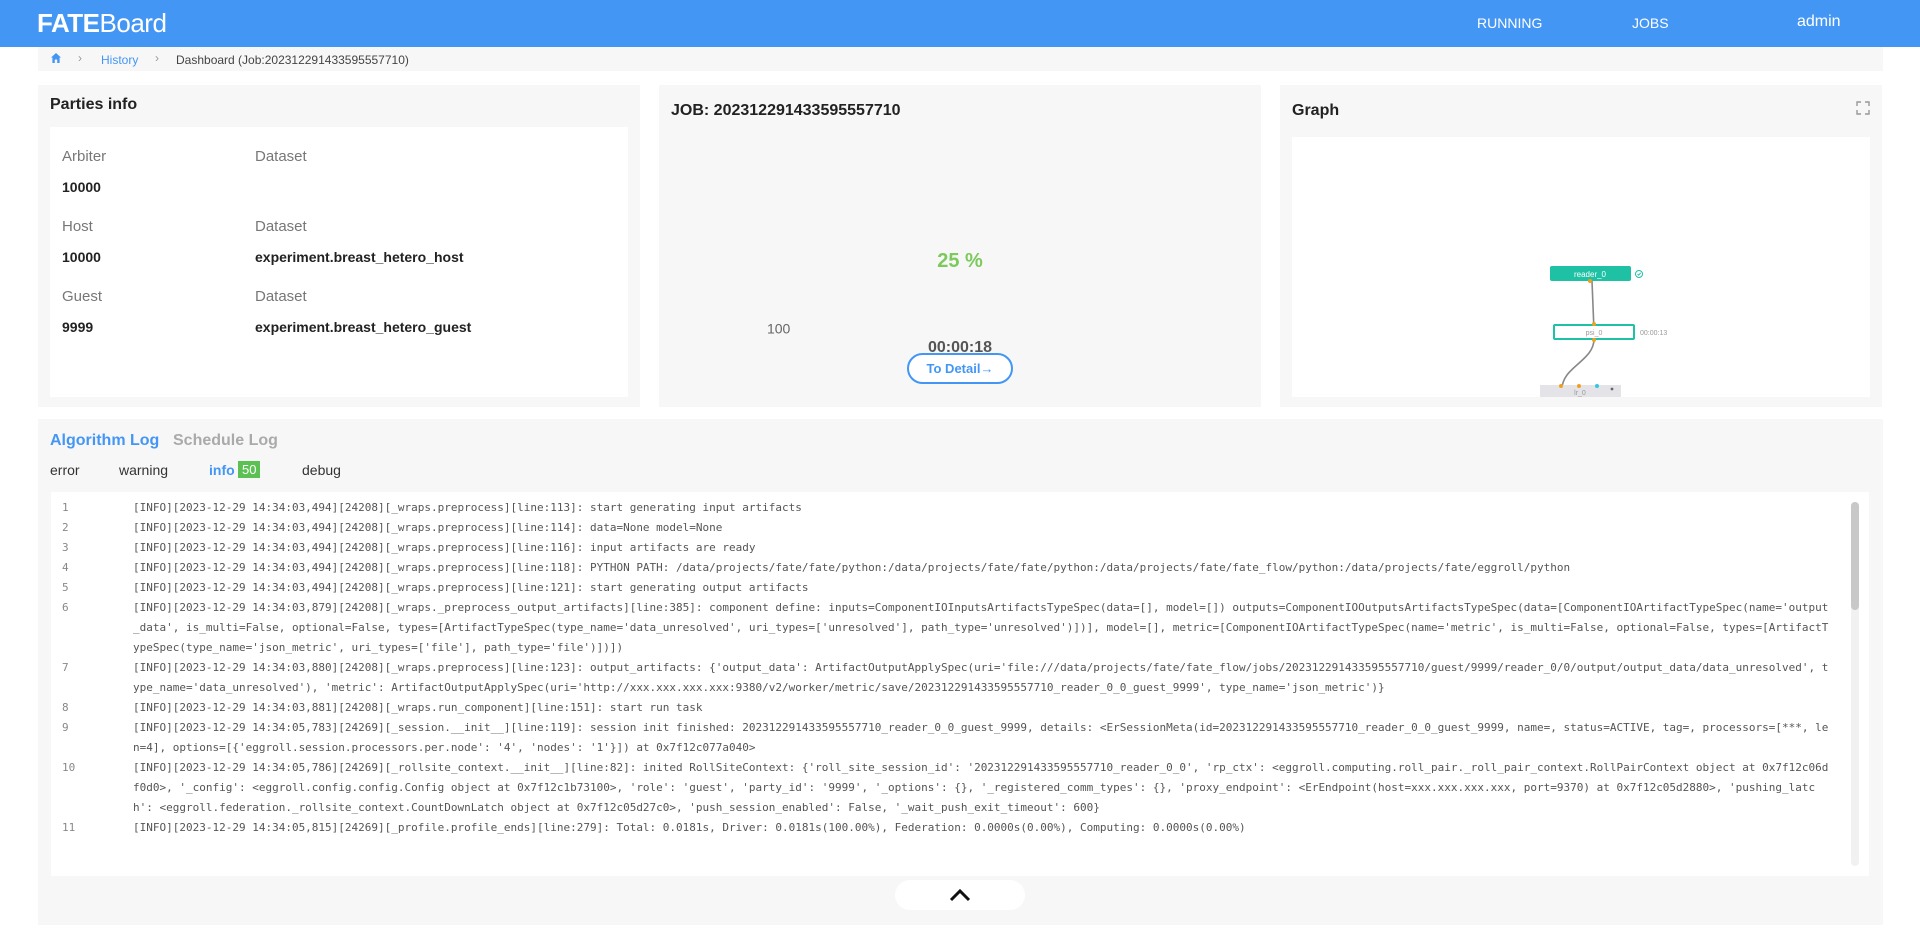  What do you see at coordinates (65, 527) in the screenshot?
I see `log-line-number: 2` at bounding box center [65, 527].